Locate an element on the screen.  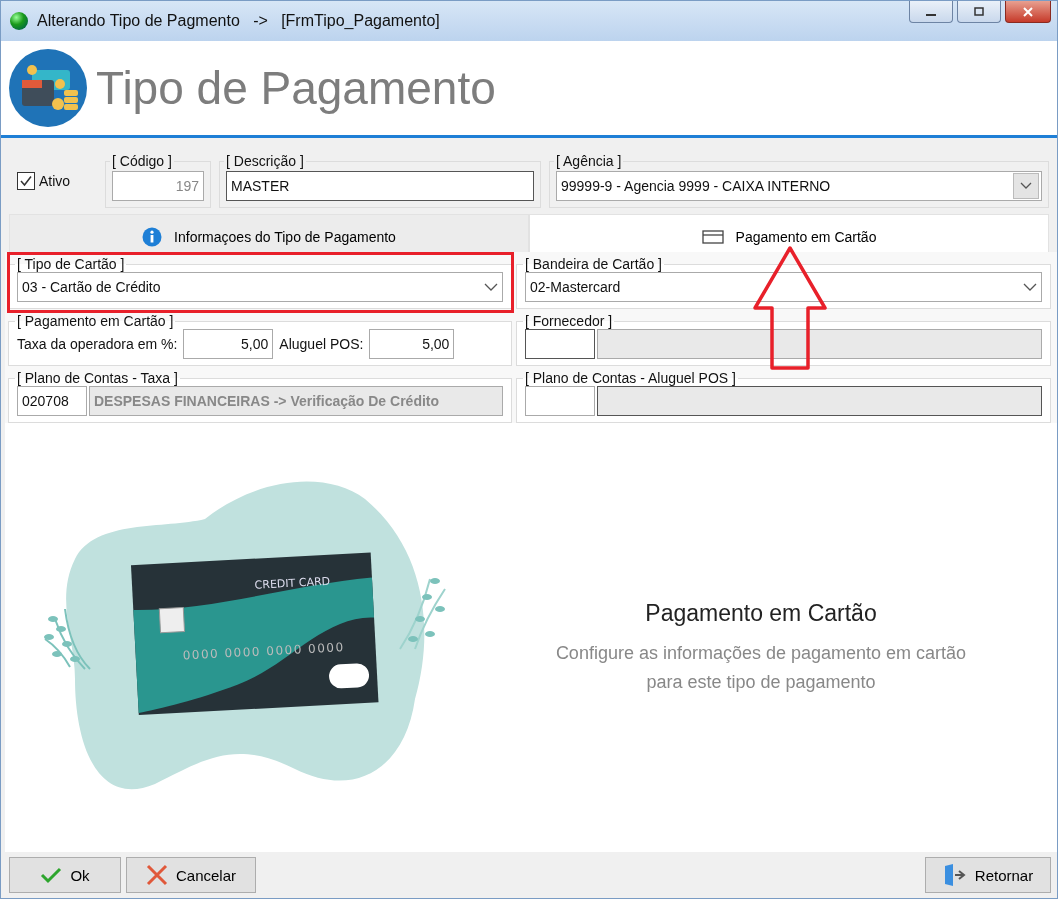
group-label: [ Plano de Contas - Taxa ] is located at coordinates (97, 378).